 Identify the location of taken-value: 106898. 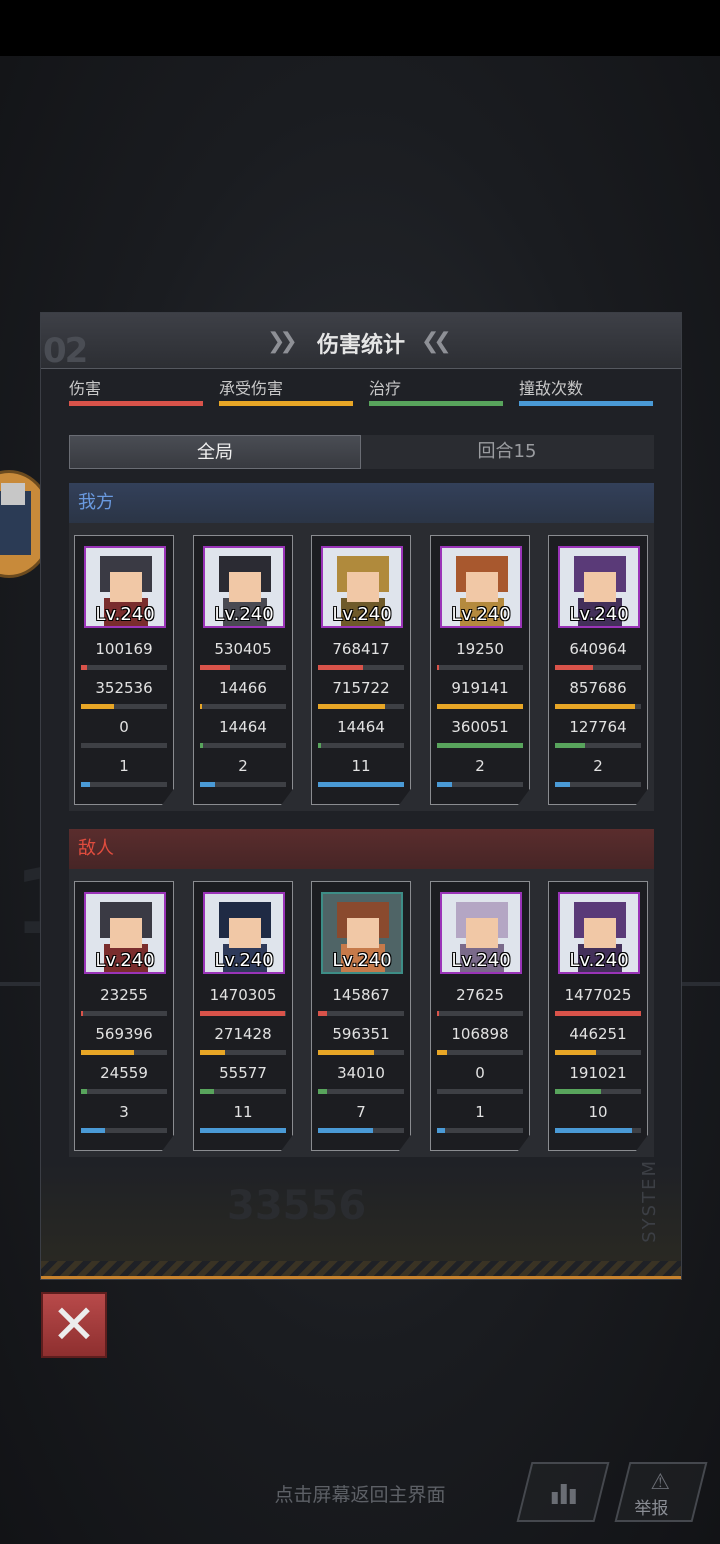
(480, 1034).